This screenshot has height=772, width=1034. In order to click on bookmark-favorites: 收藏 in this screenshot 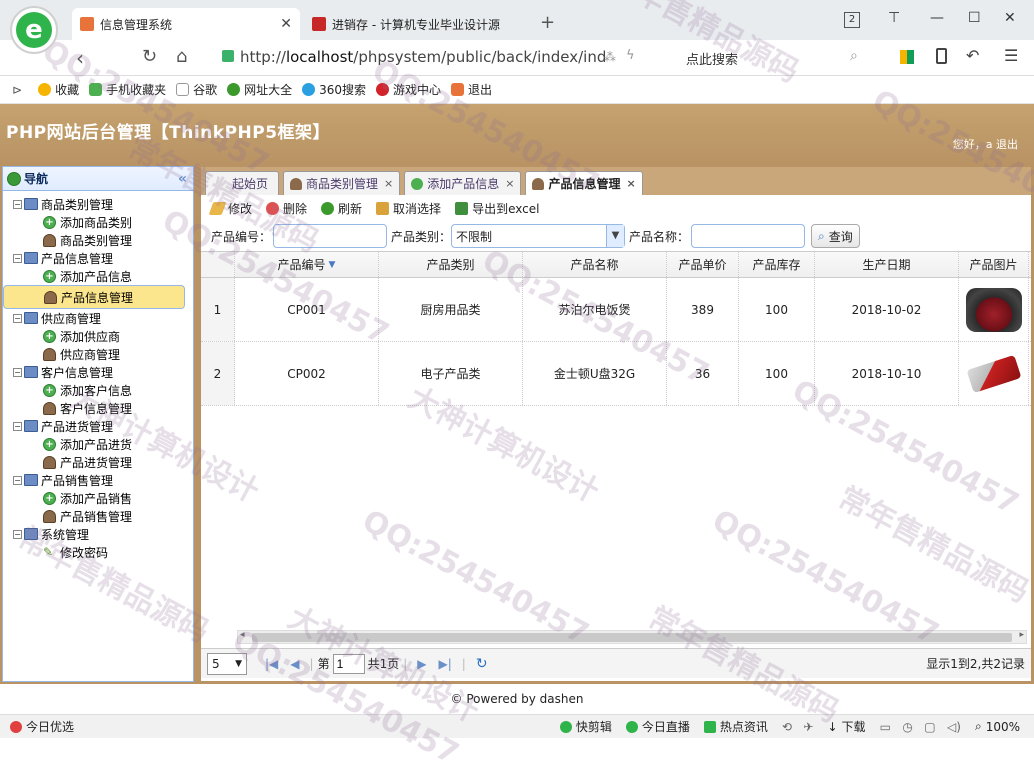, I will do `click(58, 89)`.